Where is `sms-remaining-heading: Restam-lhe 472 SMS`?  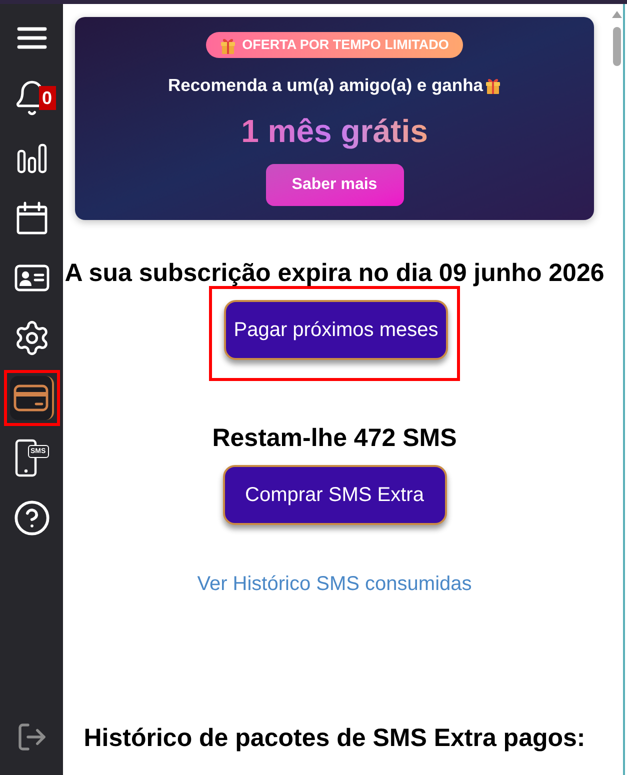
sms-remaining-heading: Restam-lhe 472 SMS is located at coordinates (334, 438).